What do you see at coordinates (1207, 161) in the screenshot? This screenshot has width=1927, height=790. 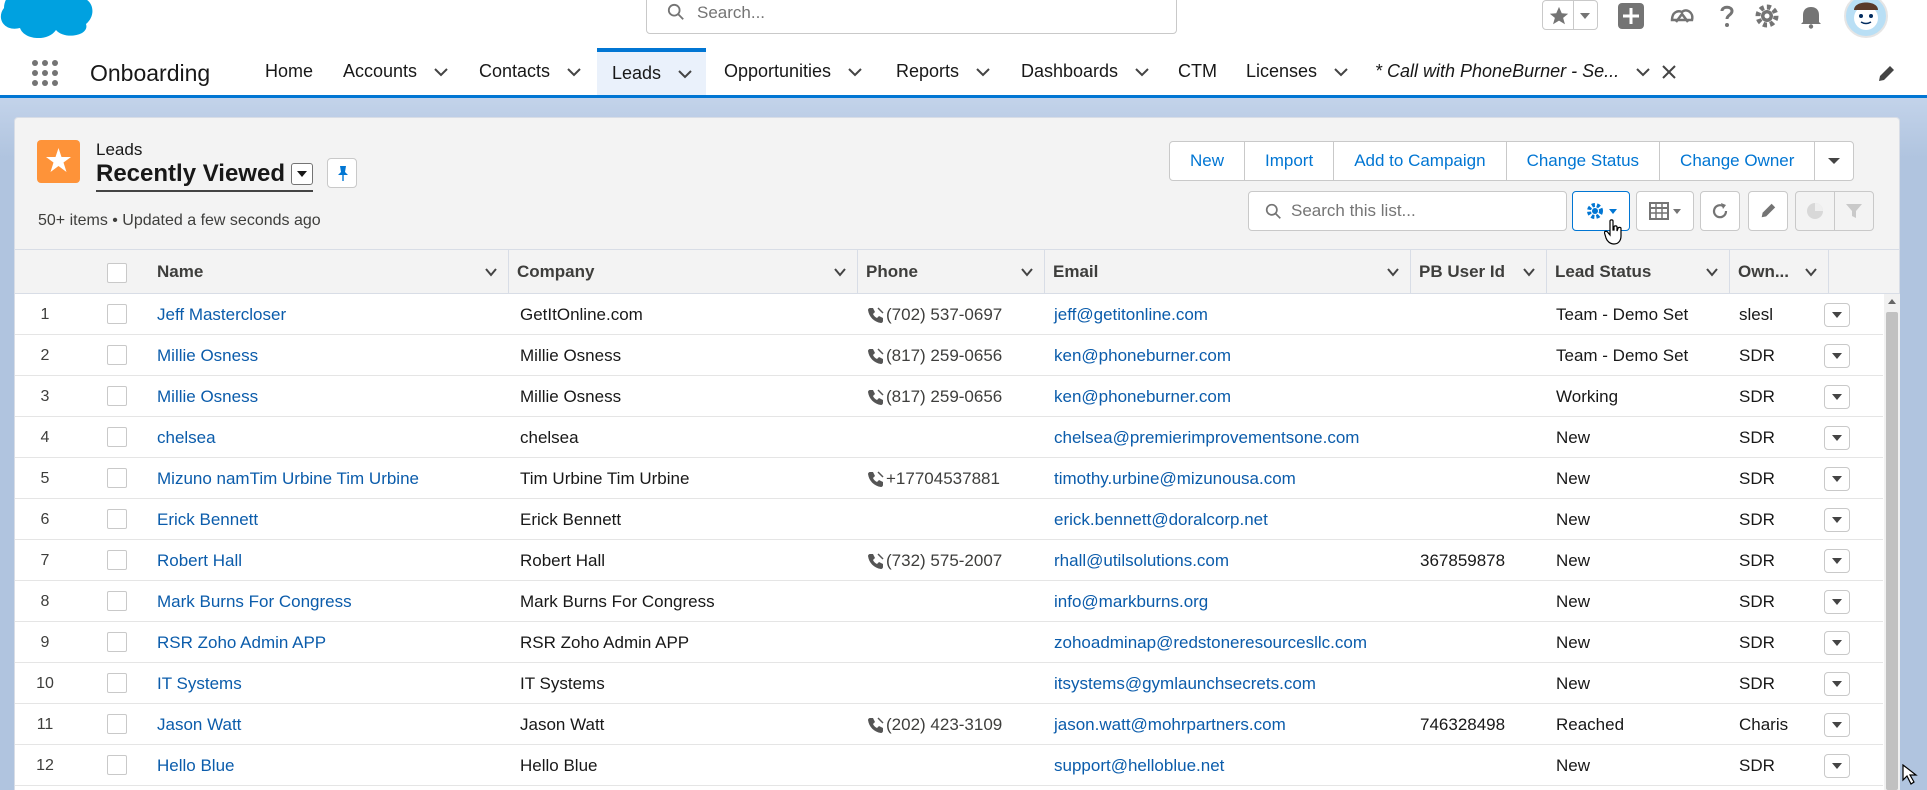 I see `new-button: New` at bounding box center [1207, 161].